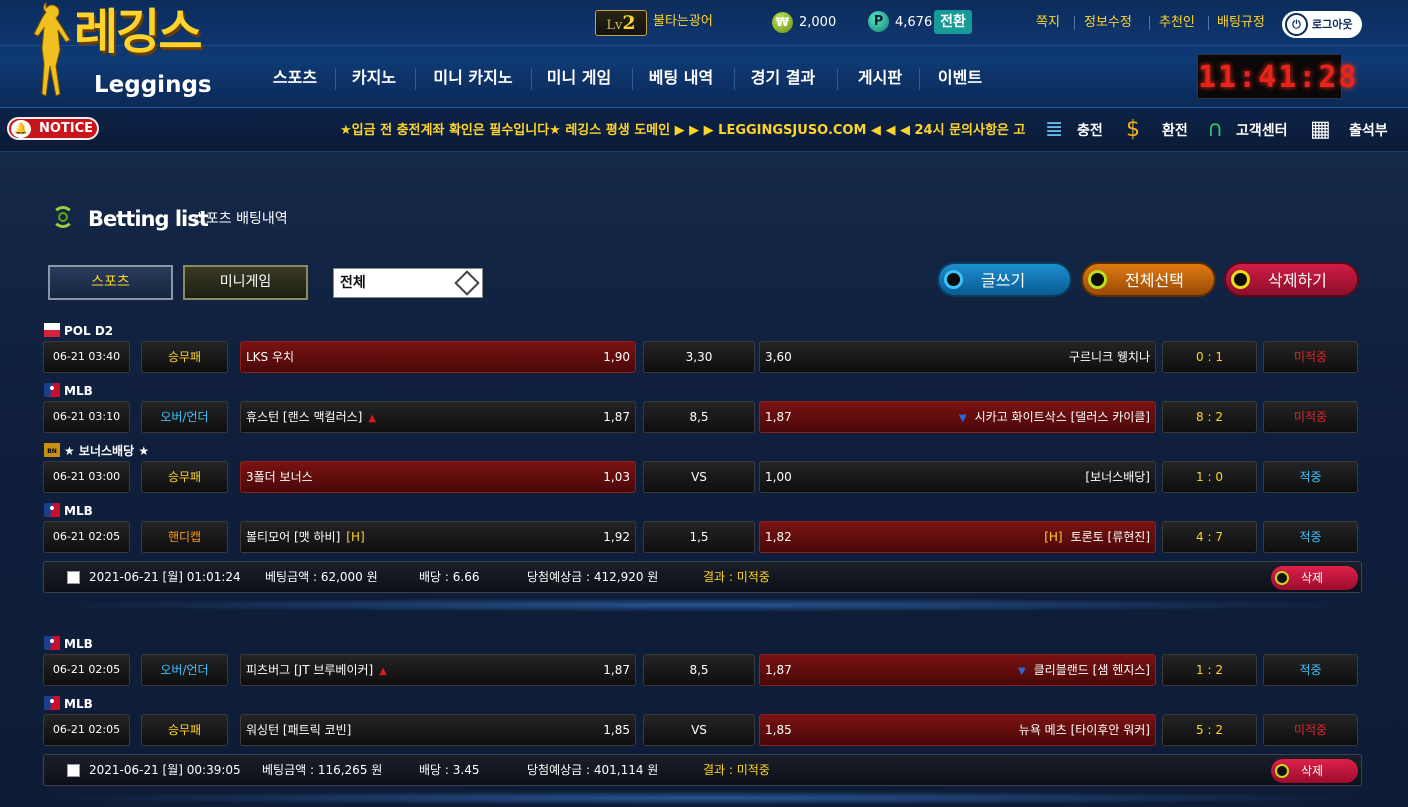 This screenshot has width=1408, height=807. What do you see at coordinates (86, 357) in the screenshot?
I see `match-time: 06-21 03:40` at bounding box center [86, 357].